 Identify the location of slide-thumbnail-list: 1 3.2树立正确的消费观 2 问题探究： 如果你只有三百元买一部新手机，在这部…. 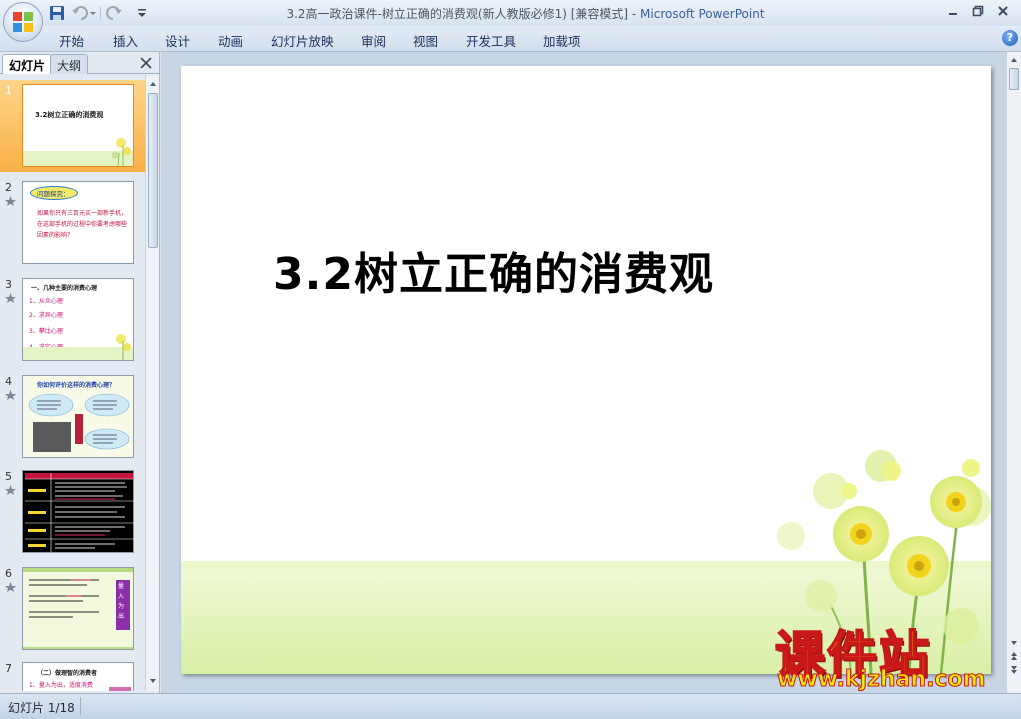
(72, 383).